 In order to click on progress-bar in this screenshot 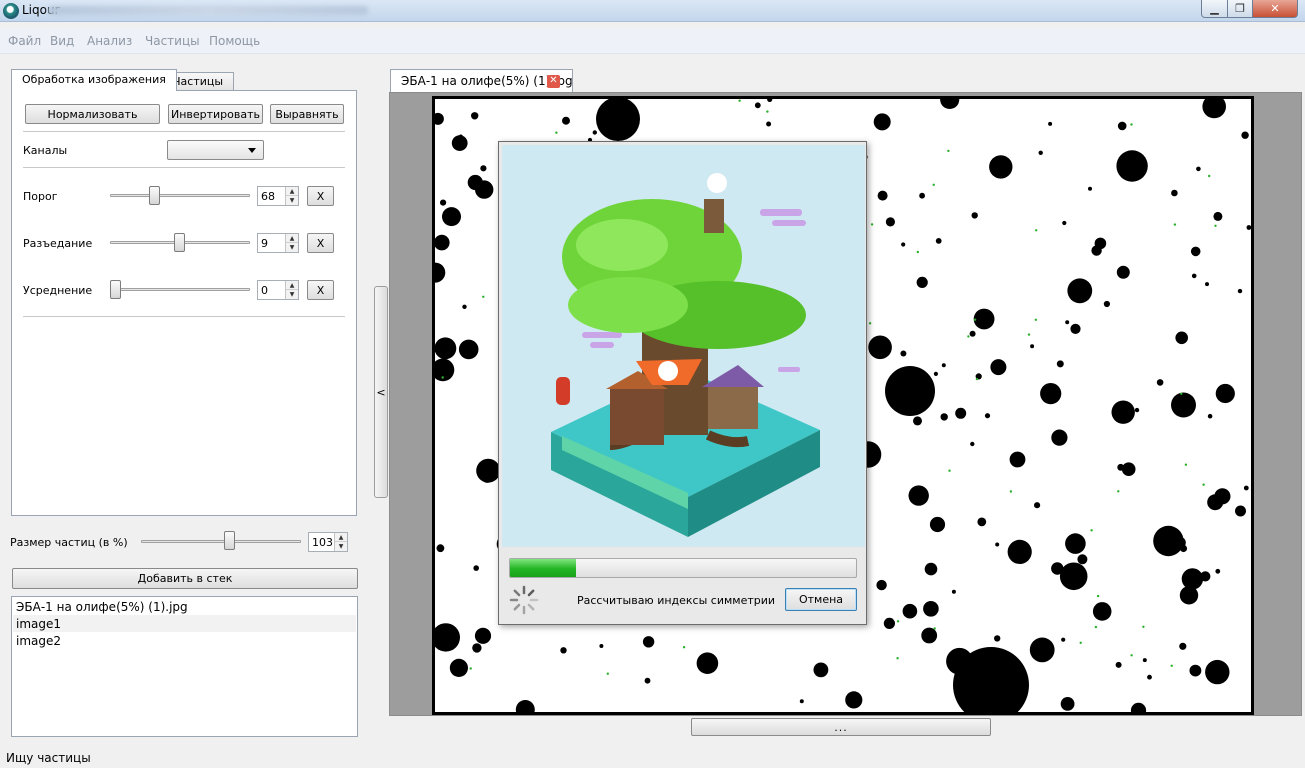, I will do `click(683, 568)`.